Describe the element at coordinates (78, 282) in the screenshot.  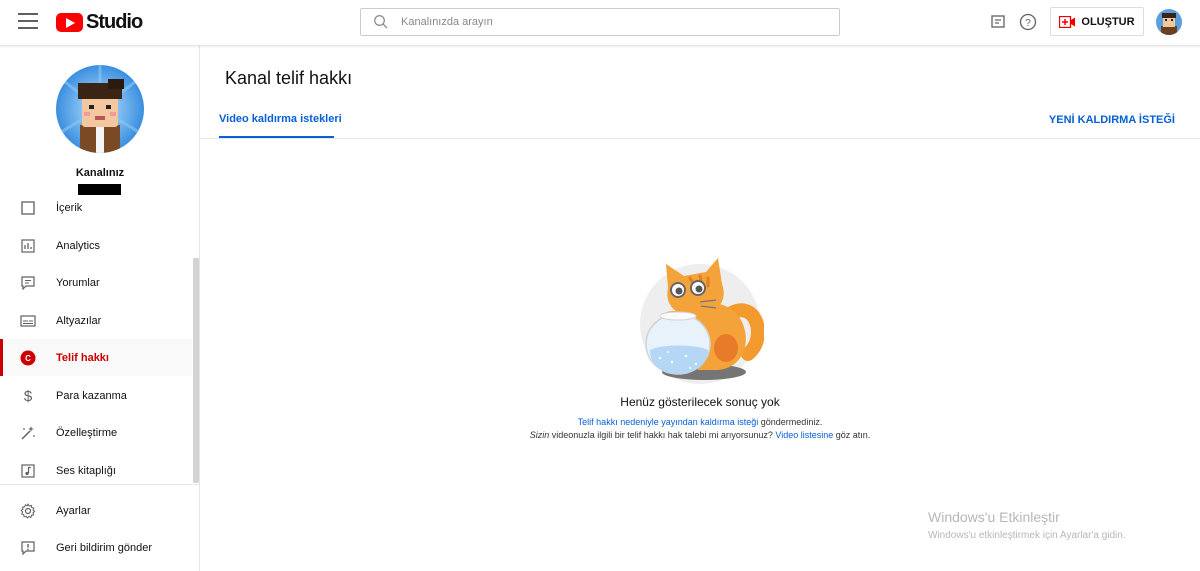
I see `sidebar-item-label: Yorumlar` at that location.